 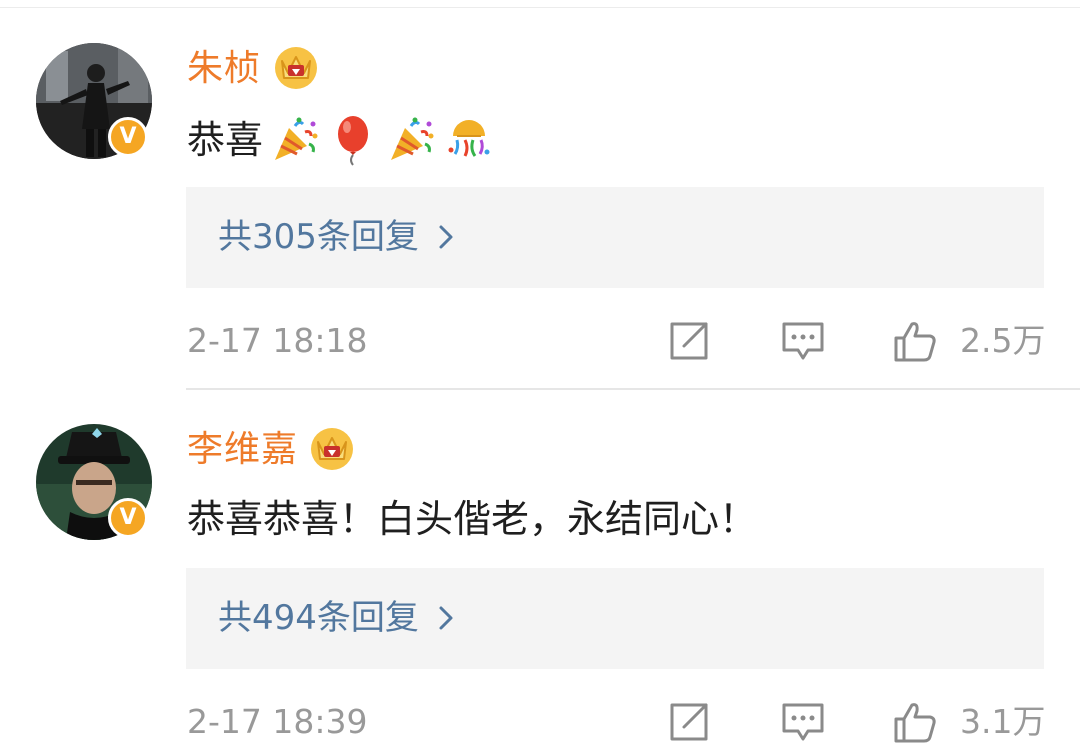 I want to click on replies-count: 共305条回复, so click(x=318, y=237).